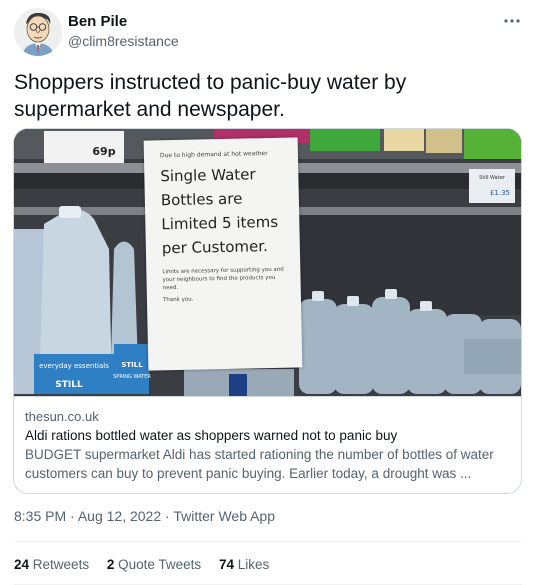 The height and width of the screenshot is (585, 536). Describe the element at coordinates (224, 516) in the screenshot. I see `tweet-source: Twitter Web App` at that location.